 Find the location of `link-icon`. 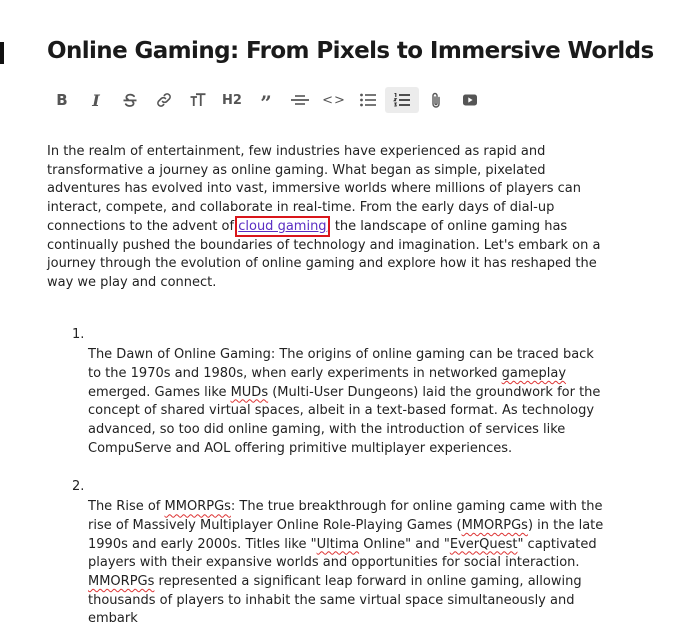

link-icon is located at coordinates (164, 100).